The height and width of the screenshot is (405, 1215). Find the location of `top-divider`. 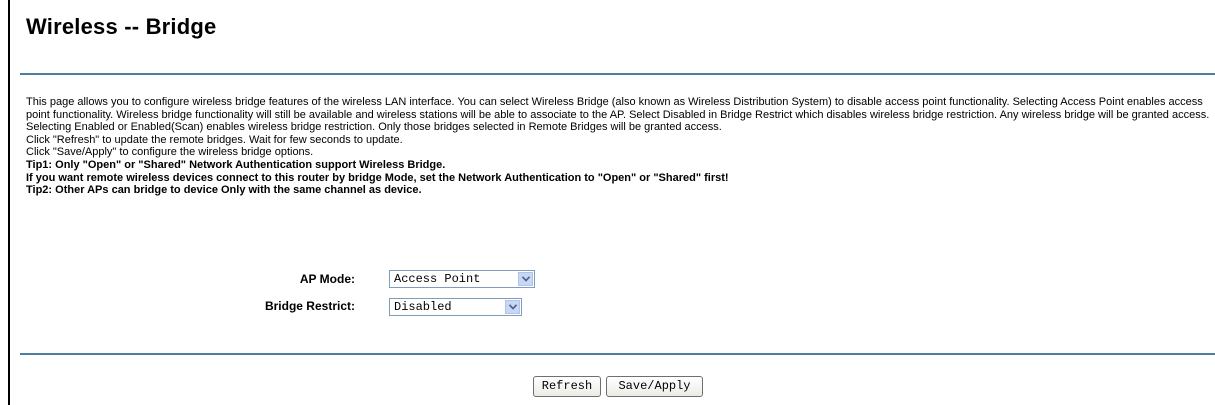

top-divider is located at coordinates (617, 74).